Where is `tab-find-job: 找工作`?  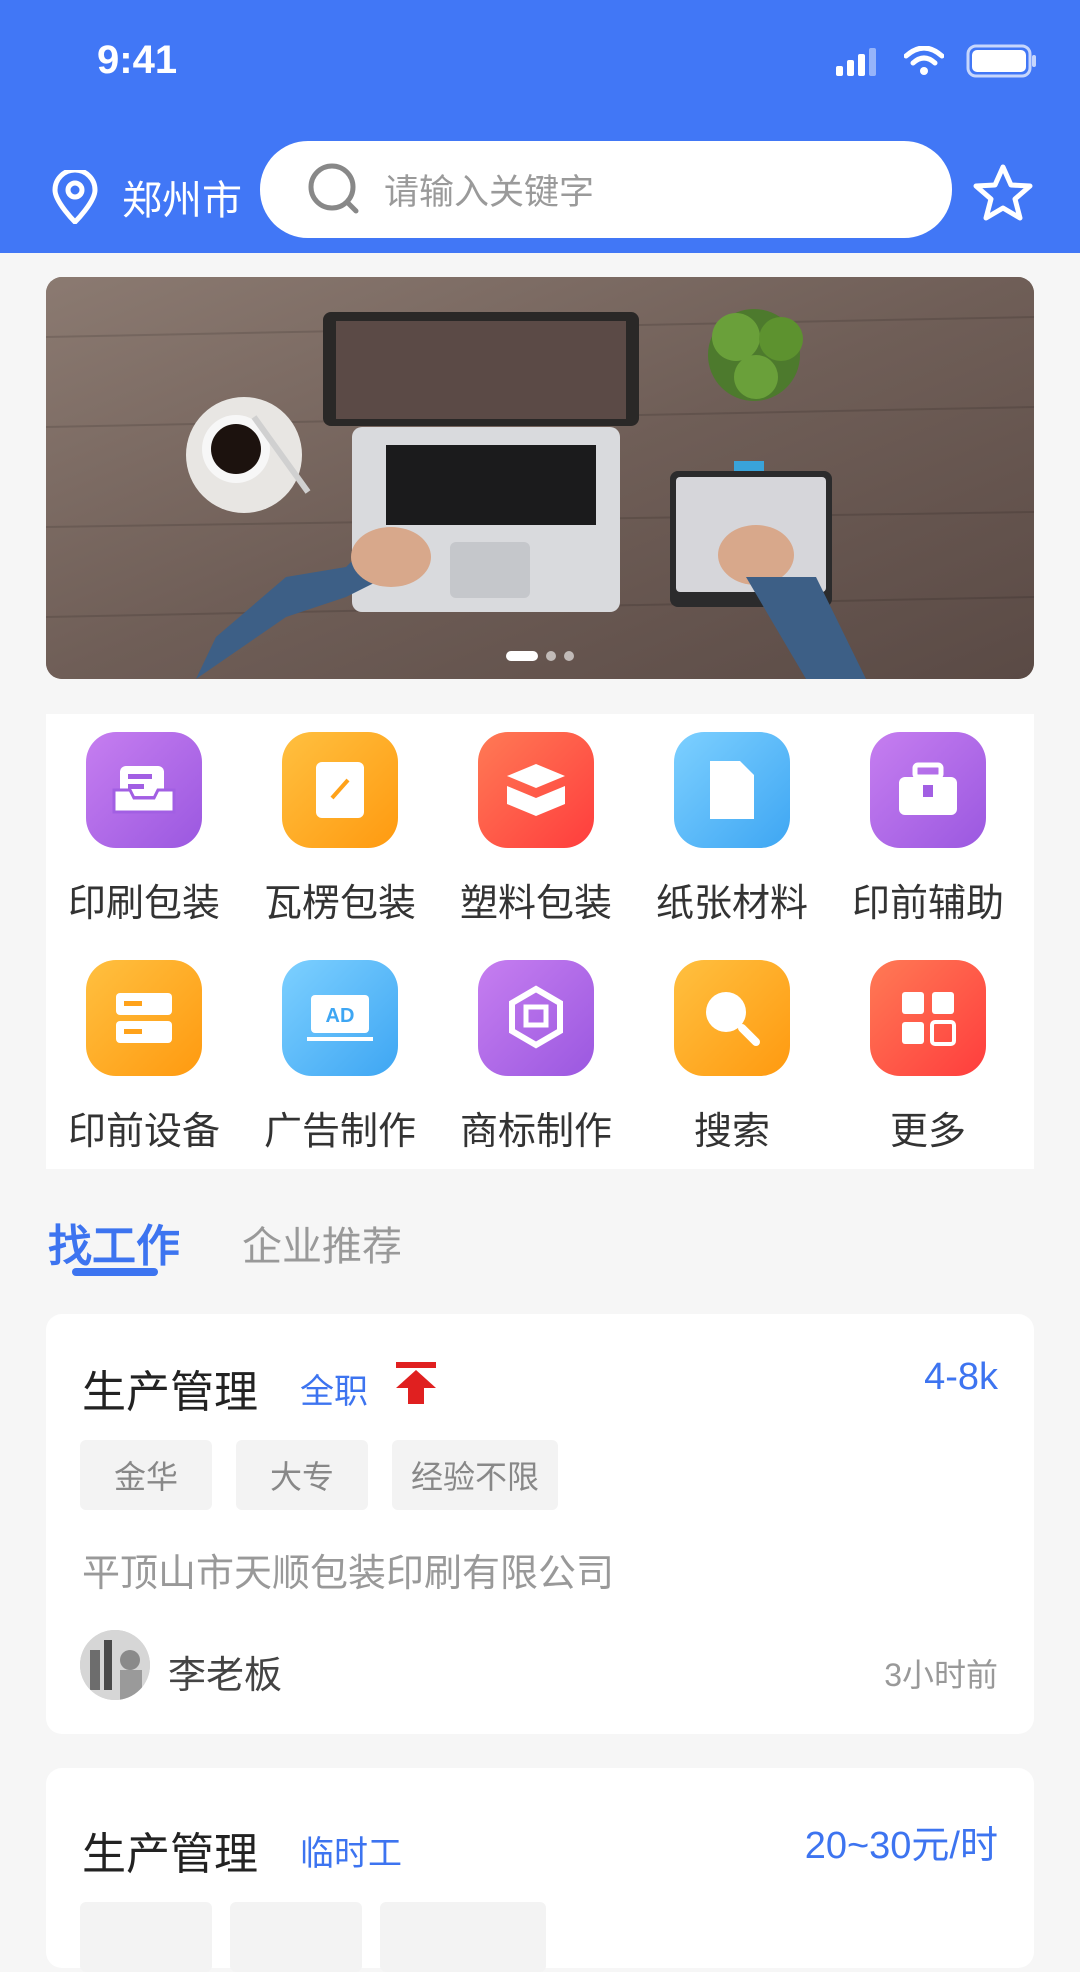 tab-find-job: 找工作 is located at coordinates (114, 1242).